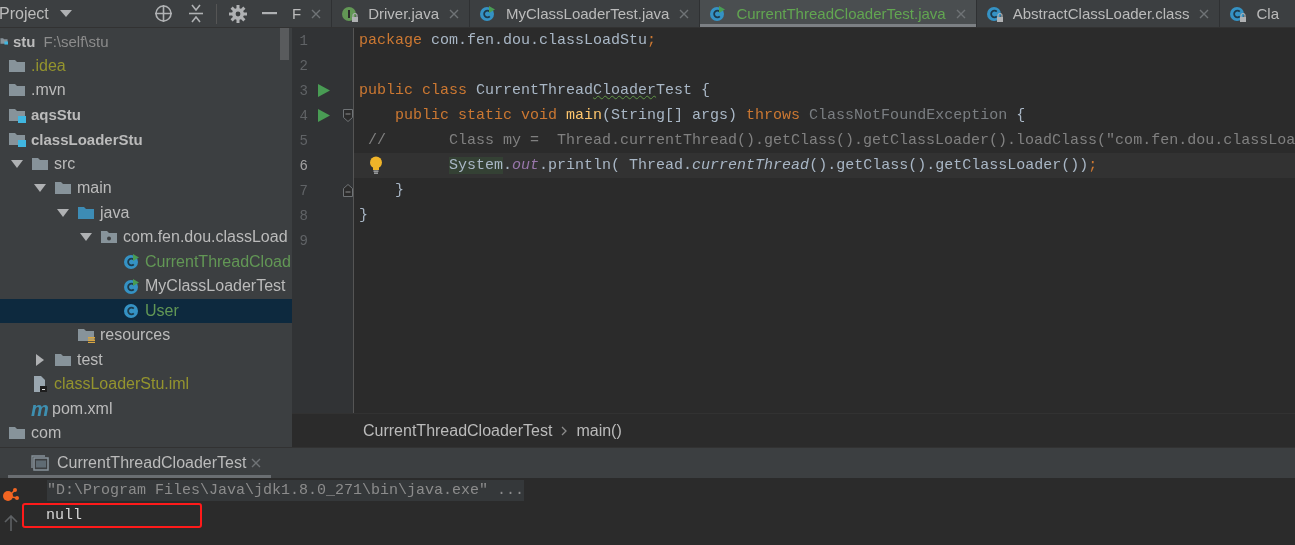 The image size is (1295, 545). Describe the element at coordinates (146, 114) in the screenshot. I see `tree-item: aqsStu` at that location.